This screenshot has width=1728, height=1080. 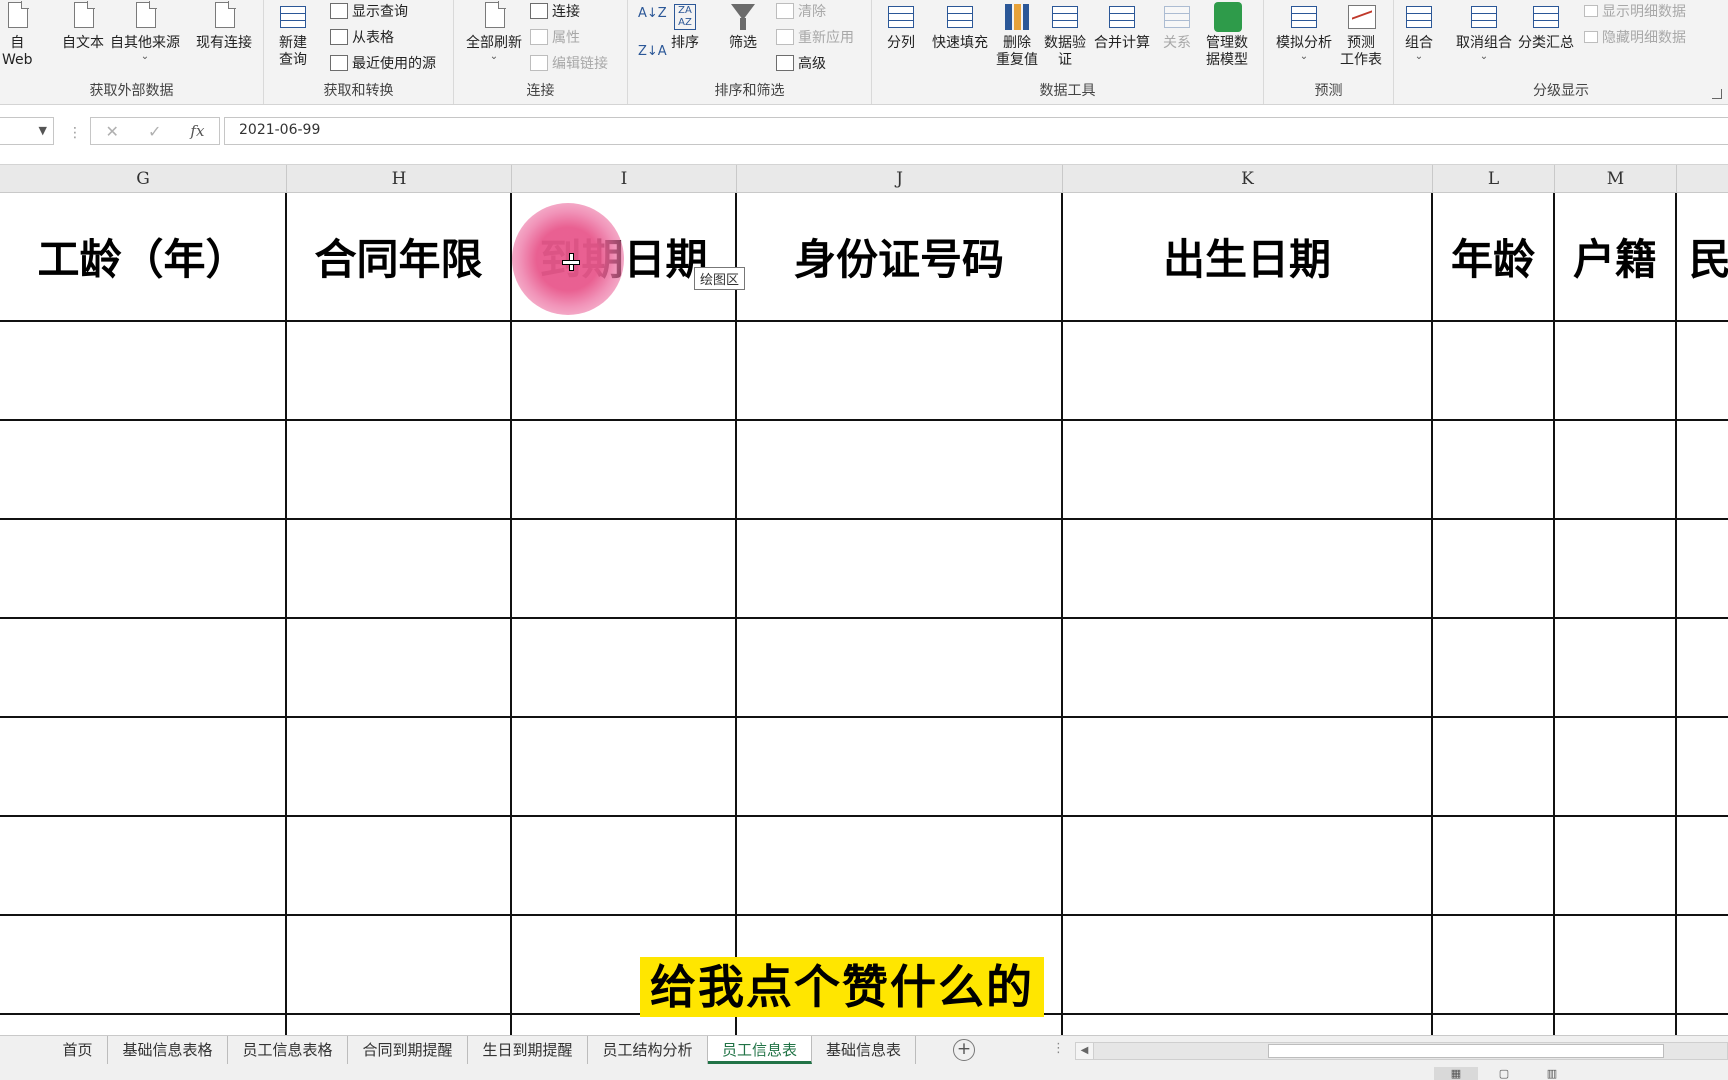 What do you see at coordinates (685, 27) in the screenshot?
I see `ribbon-sort-button: ZA AZ 排序` at bounding box center [685, 27].